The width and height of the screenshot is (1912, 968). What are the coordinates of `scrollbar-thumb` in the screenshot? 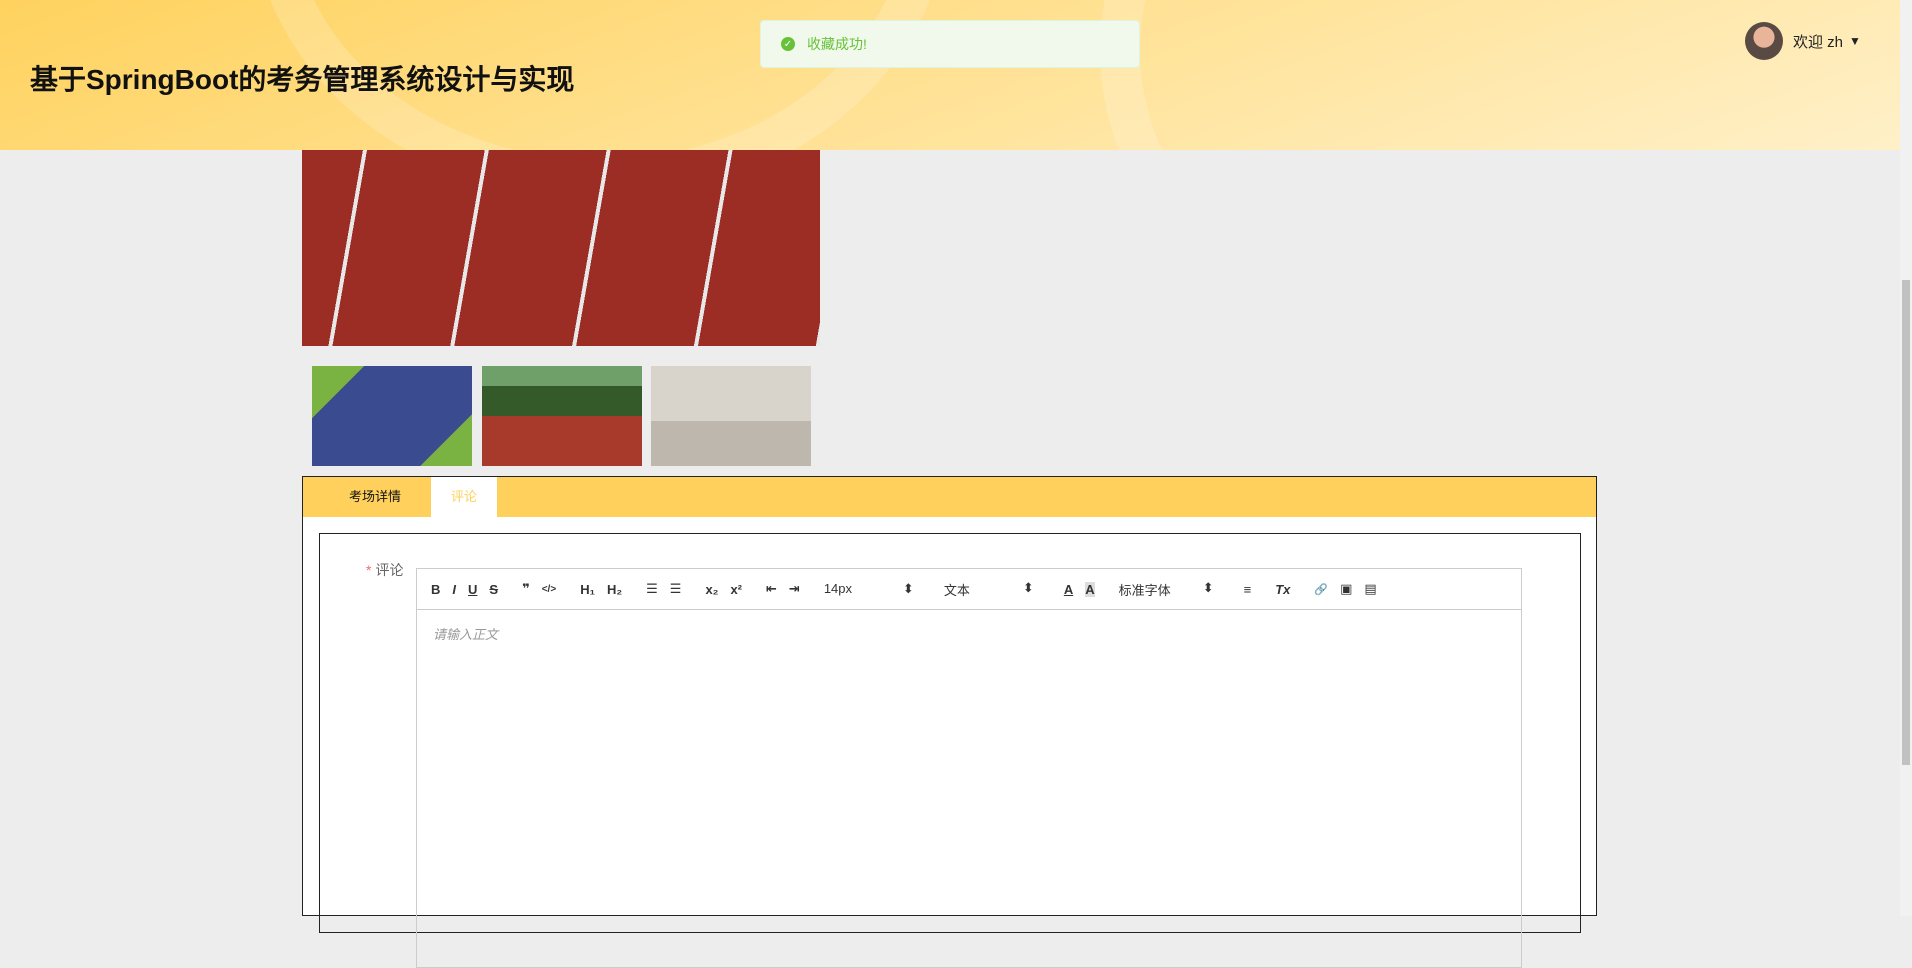 It's located at (1906, 522).